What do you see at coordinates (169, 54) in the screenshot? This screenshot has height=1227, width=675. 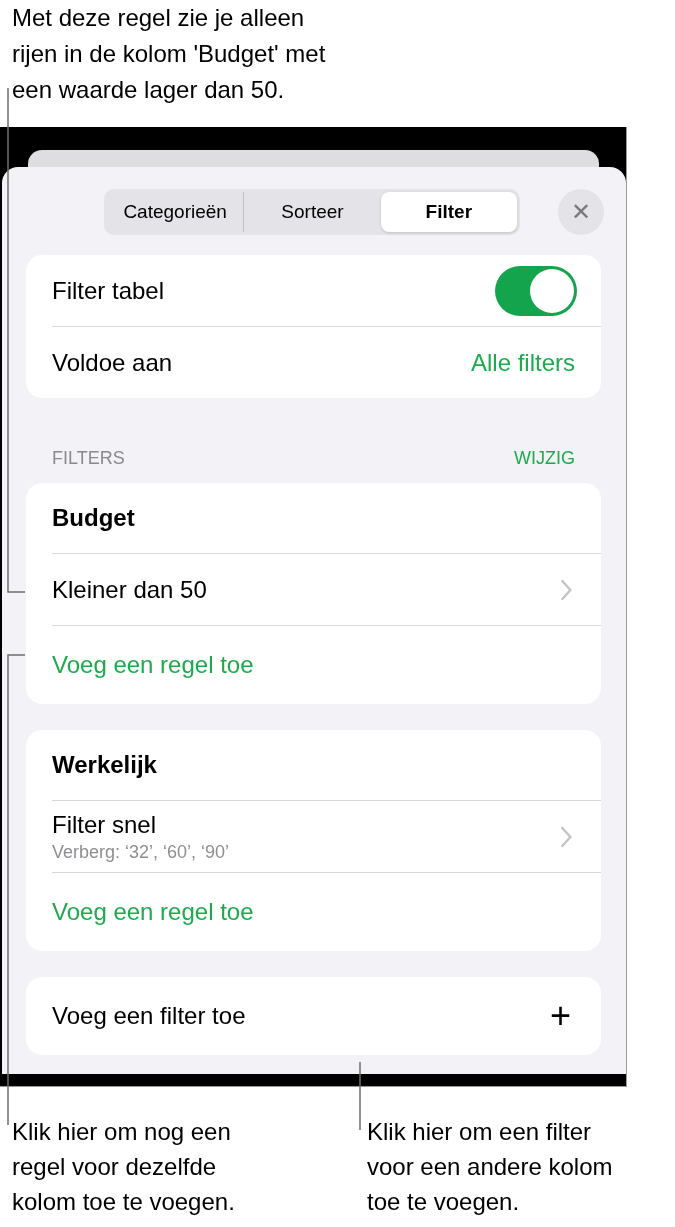 I see `callout-text: Met deze regel zie je alleen rijen in de kolom 'Budget' met een waarde lager dan 50.` at bounding box center [169, 54].